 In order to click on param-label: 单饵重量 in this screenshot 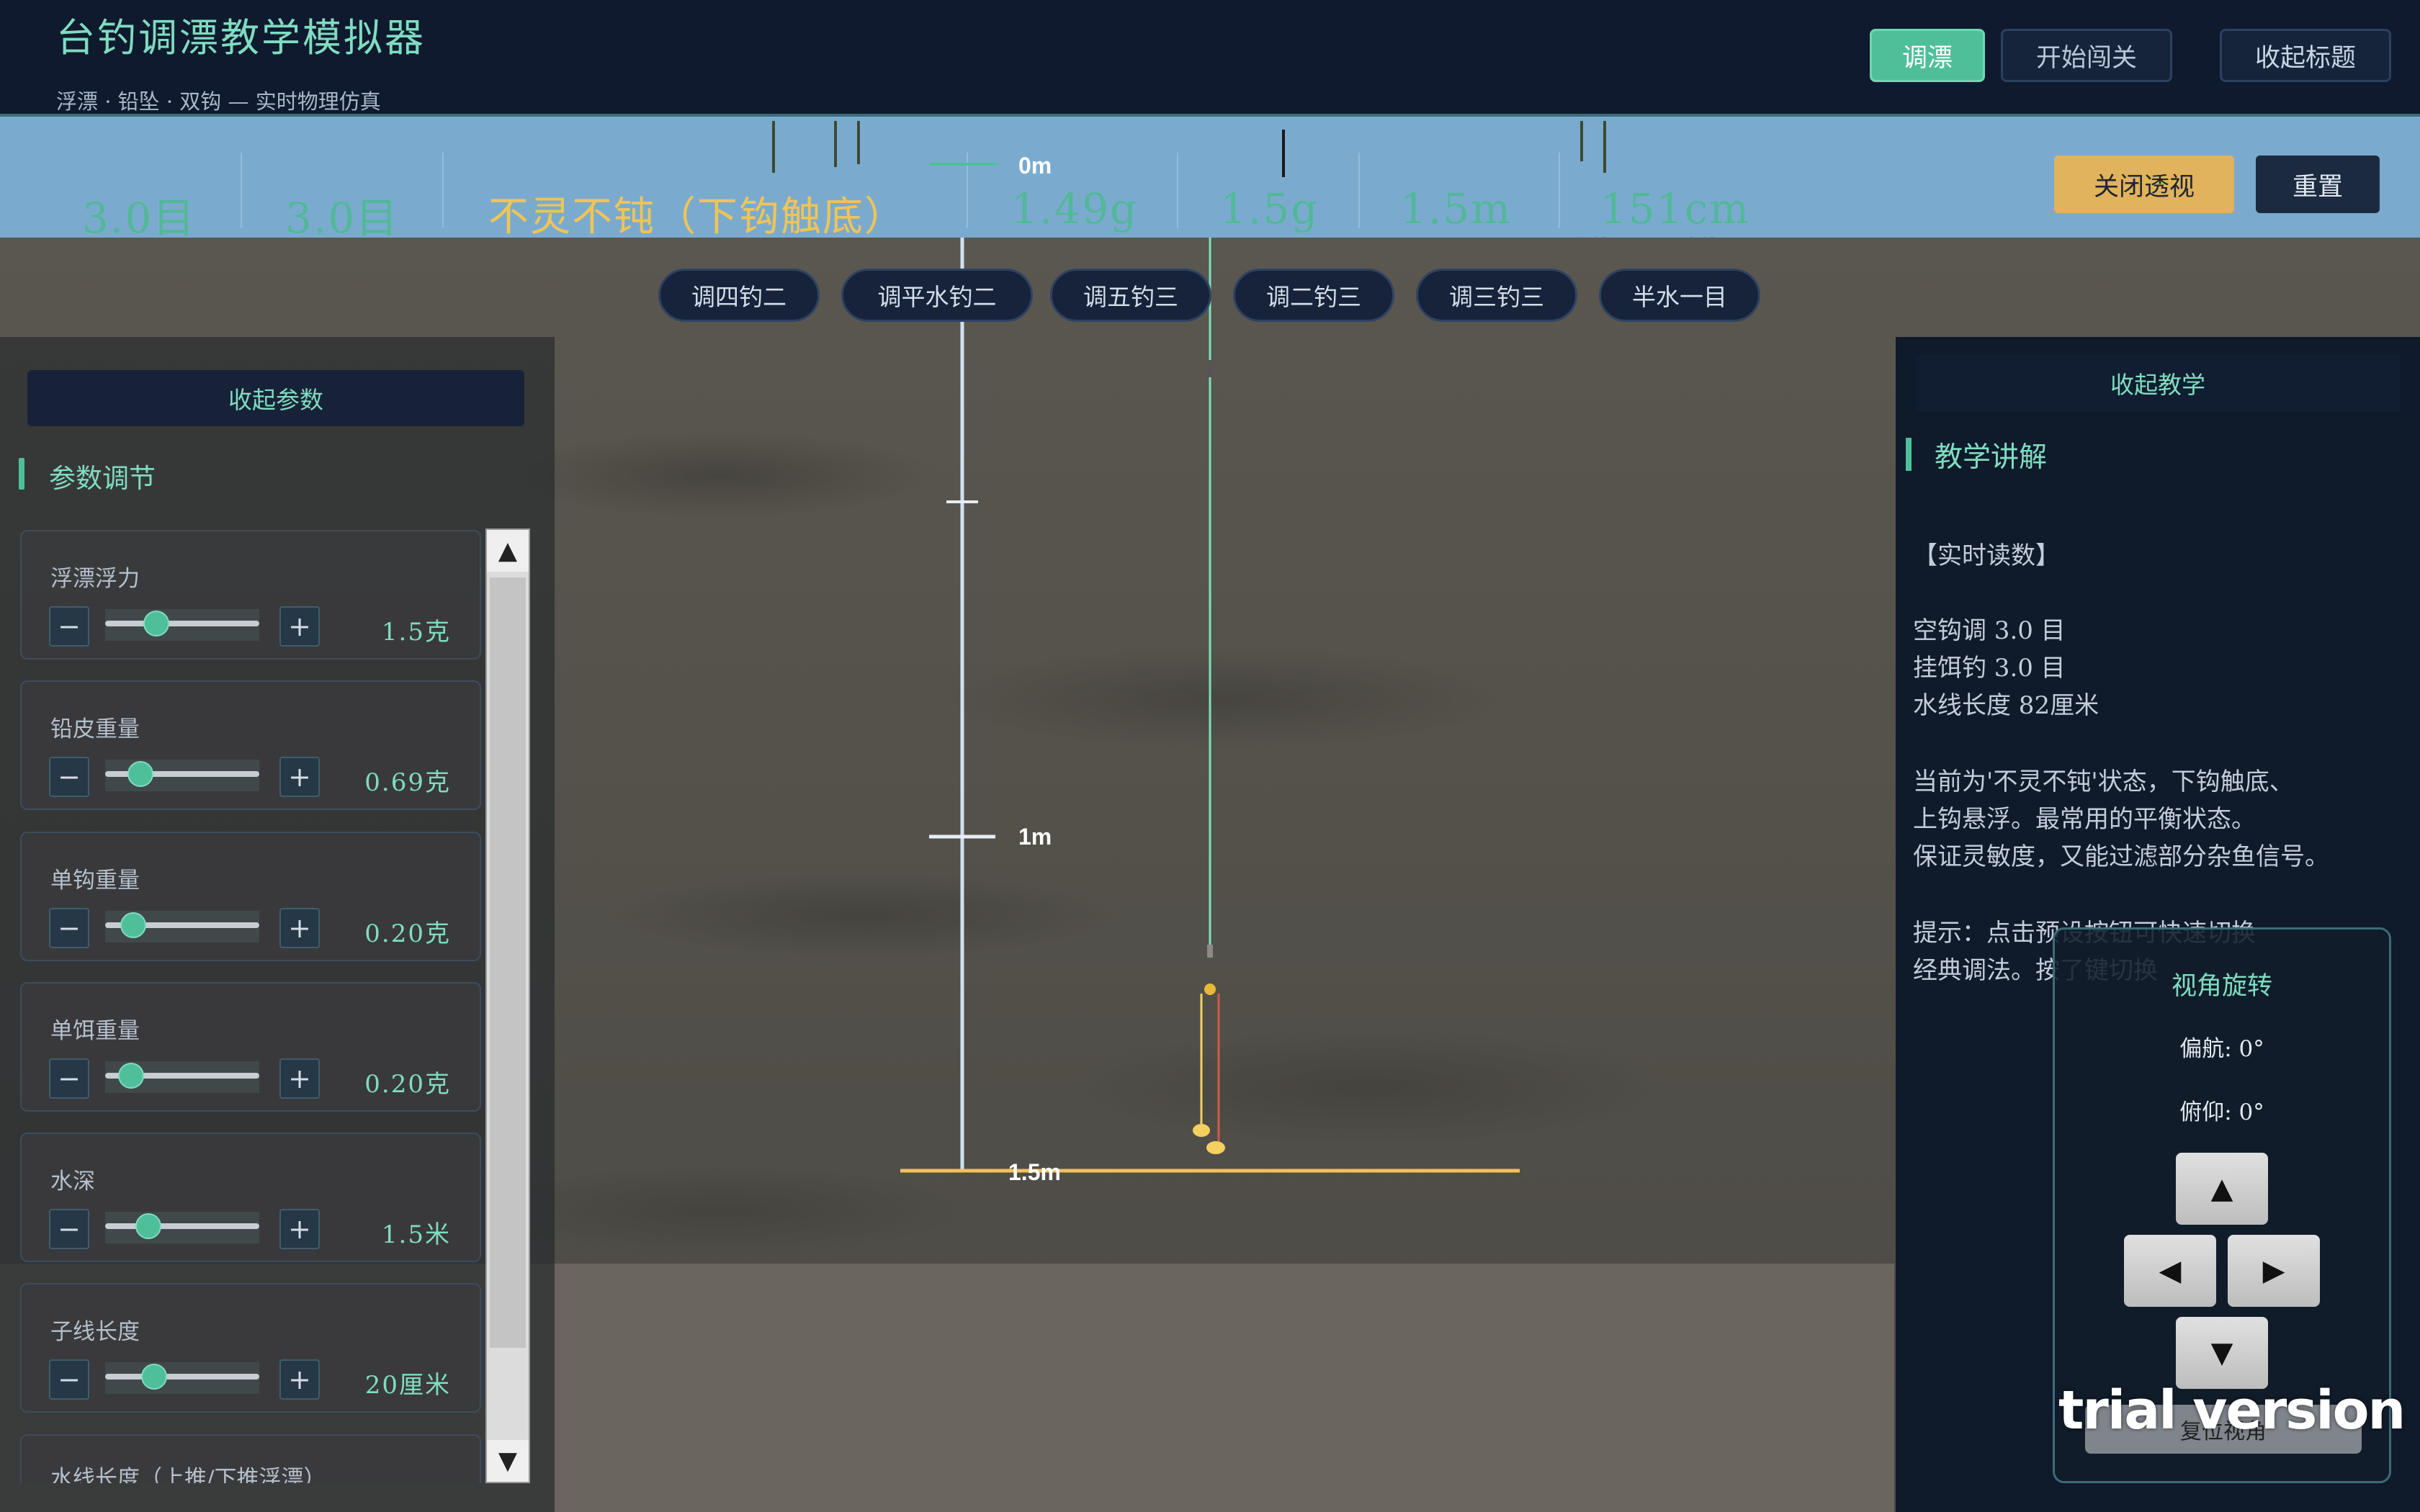, I will do `click(95, 1031)`.